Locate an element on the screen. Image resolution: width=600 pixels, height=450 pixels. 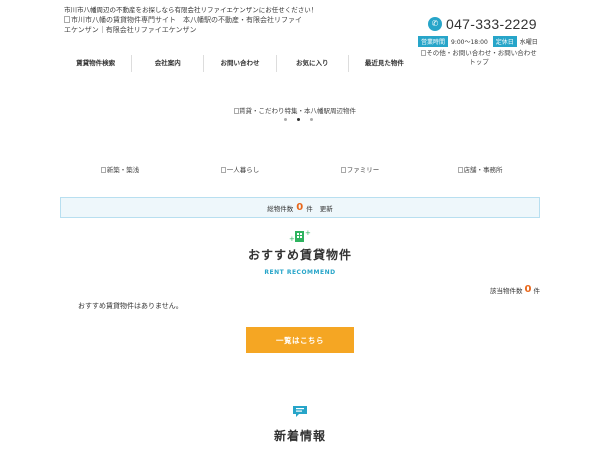
category-new-build: 新築・築浅 is located at coordinates (120, 169).